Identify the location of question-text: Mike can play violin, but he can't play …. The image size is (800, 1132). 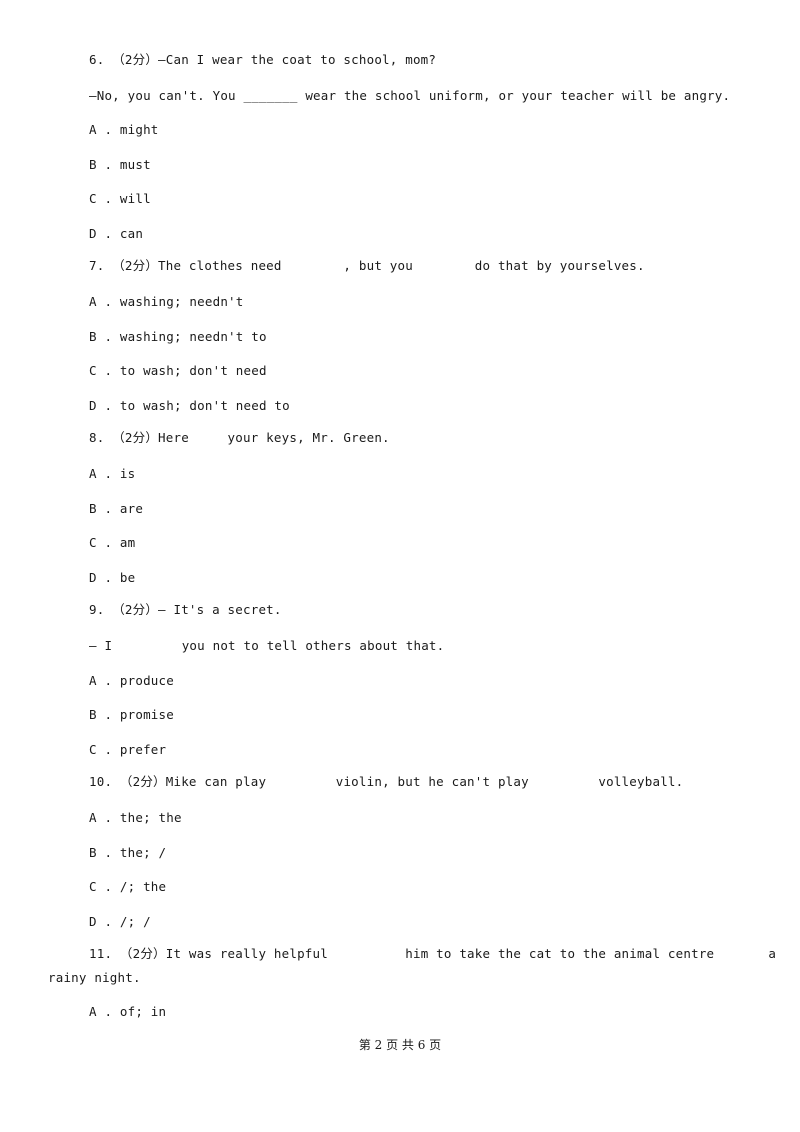
(424, 781).